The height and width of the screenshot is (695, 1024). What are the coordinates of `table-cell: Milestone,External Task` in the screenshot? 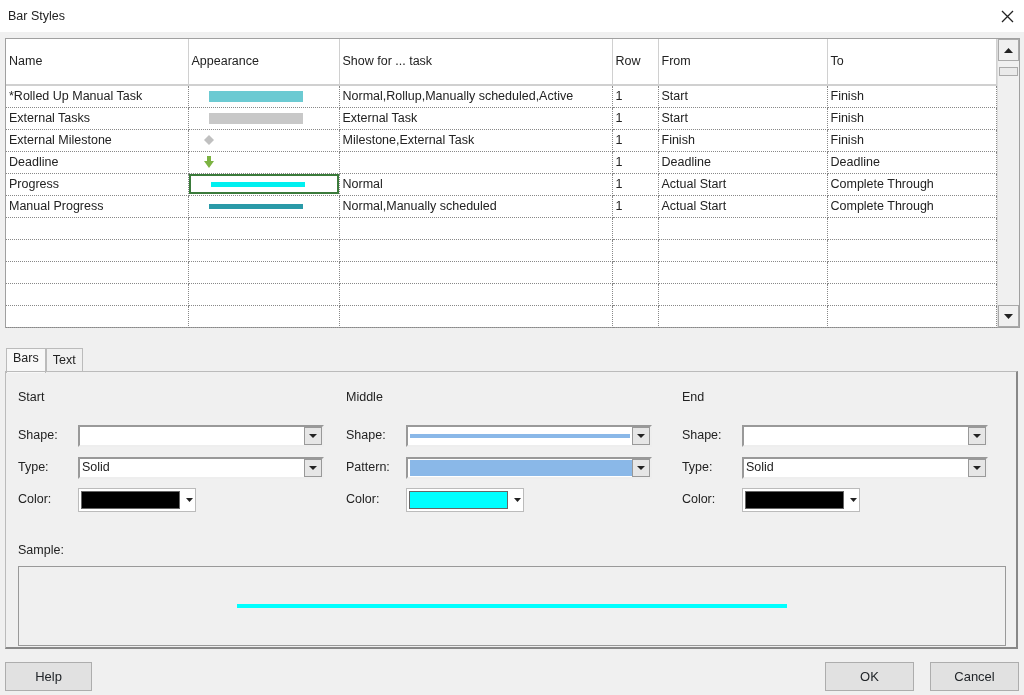 It's located at (475, 140).